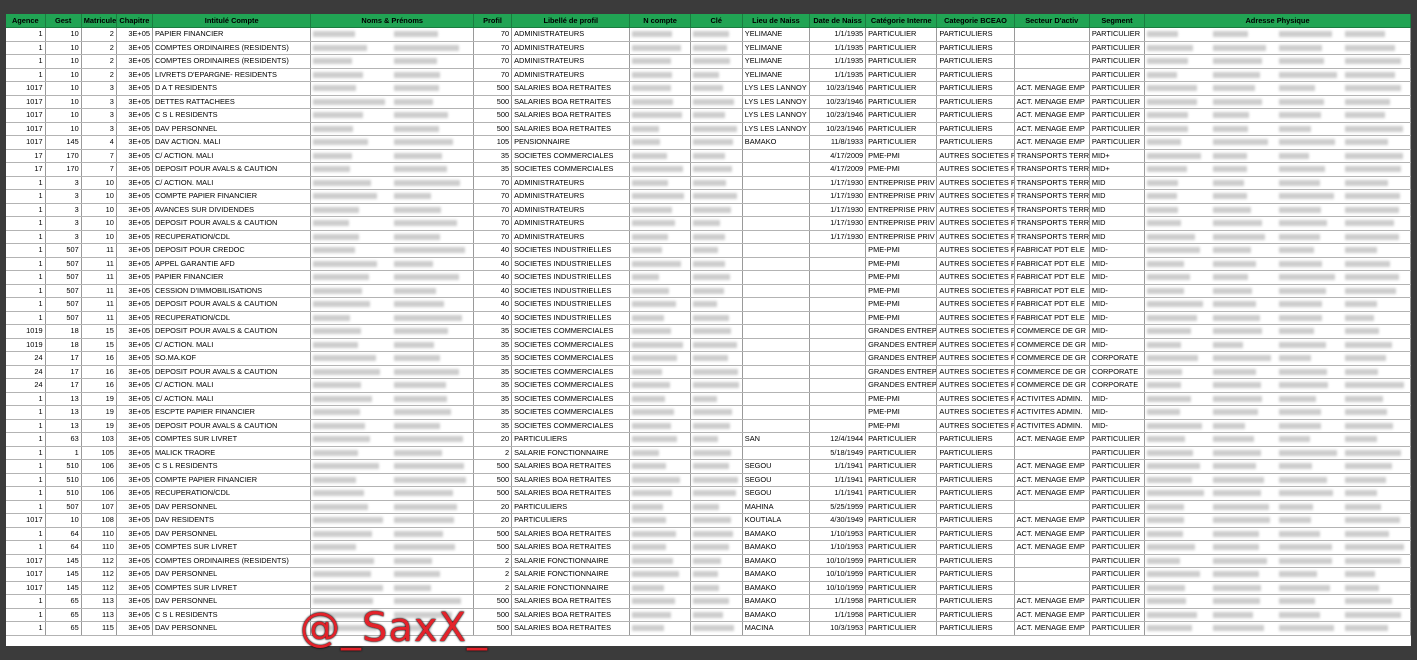 The width and height of the screenshot is (1417, 660). Describe the element at coordinates (99, 277) in the screenshot. I see `cell-matricule: 11` at that location.